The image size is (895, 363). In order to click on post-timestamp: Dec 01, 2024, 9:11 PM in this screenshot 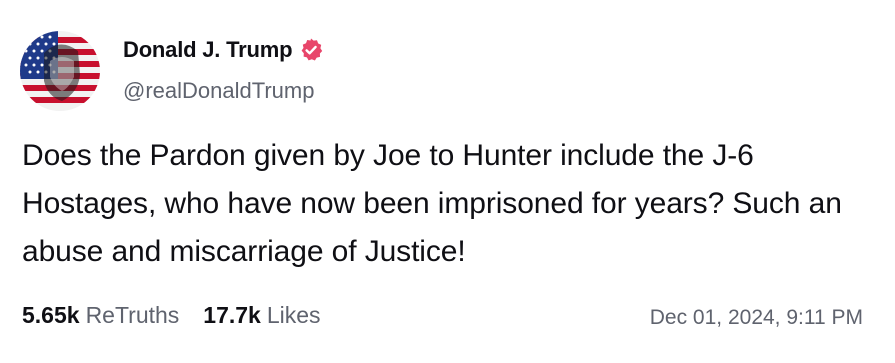, I will do `click(756, 318)`.